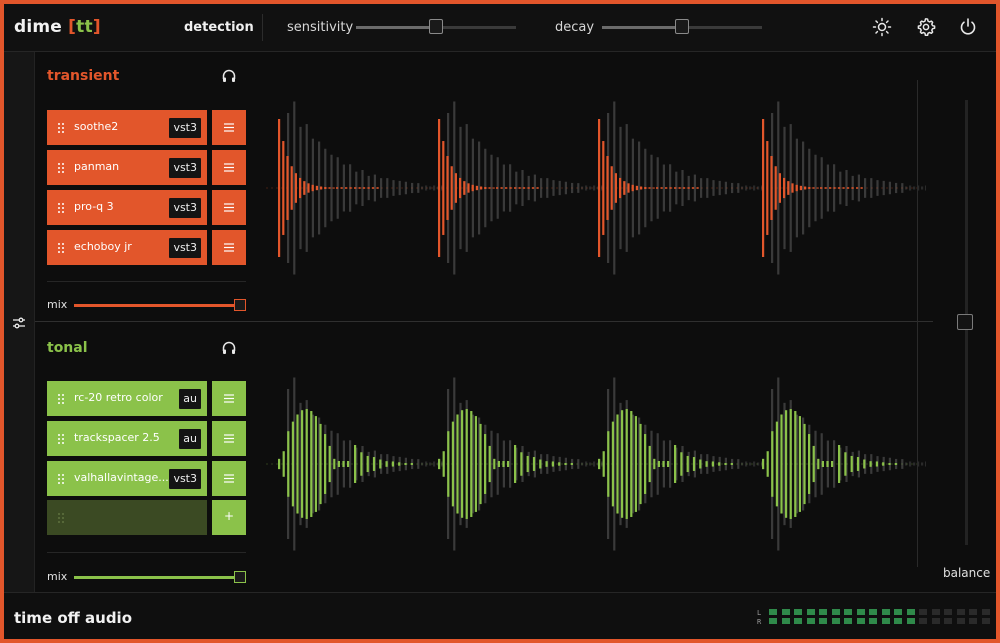 This screenshot has height=643, width=1000. I want to click on side-panel-strip, so click(19, 322).